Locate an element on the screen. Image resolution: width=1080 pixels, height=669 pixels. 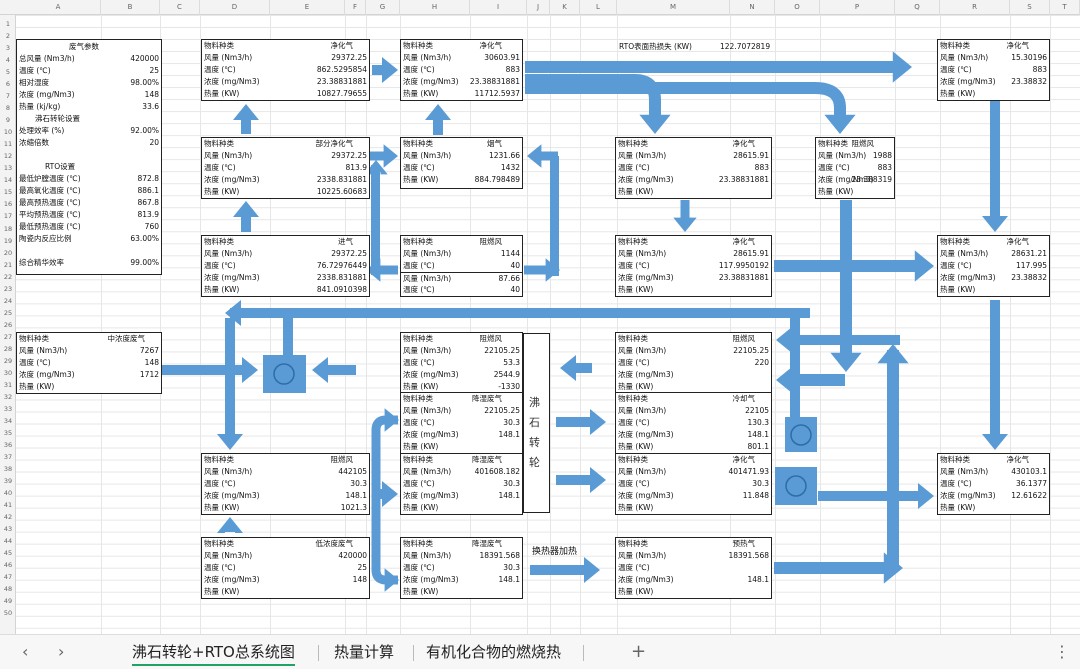
field-value-flow: 1231.66 is located at coordinates (504, 156).